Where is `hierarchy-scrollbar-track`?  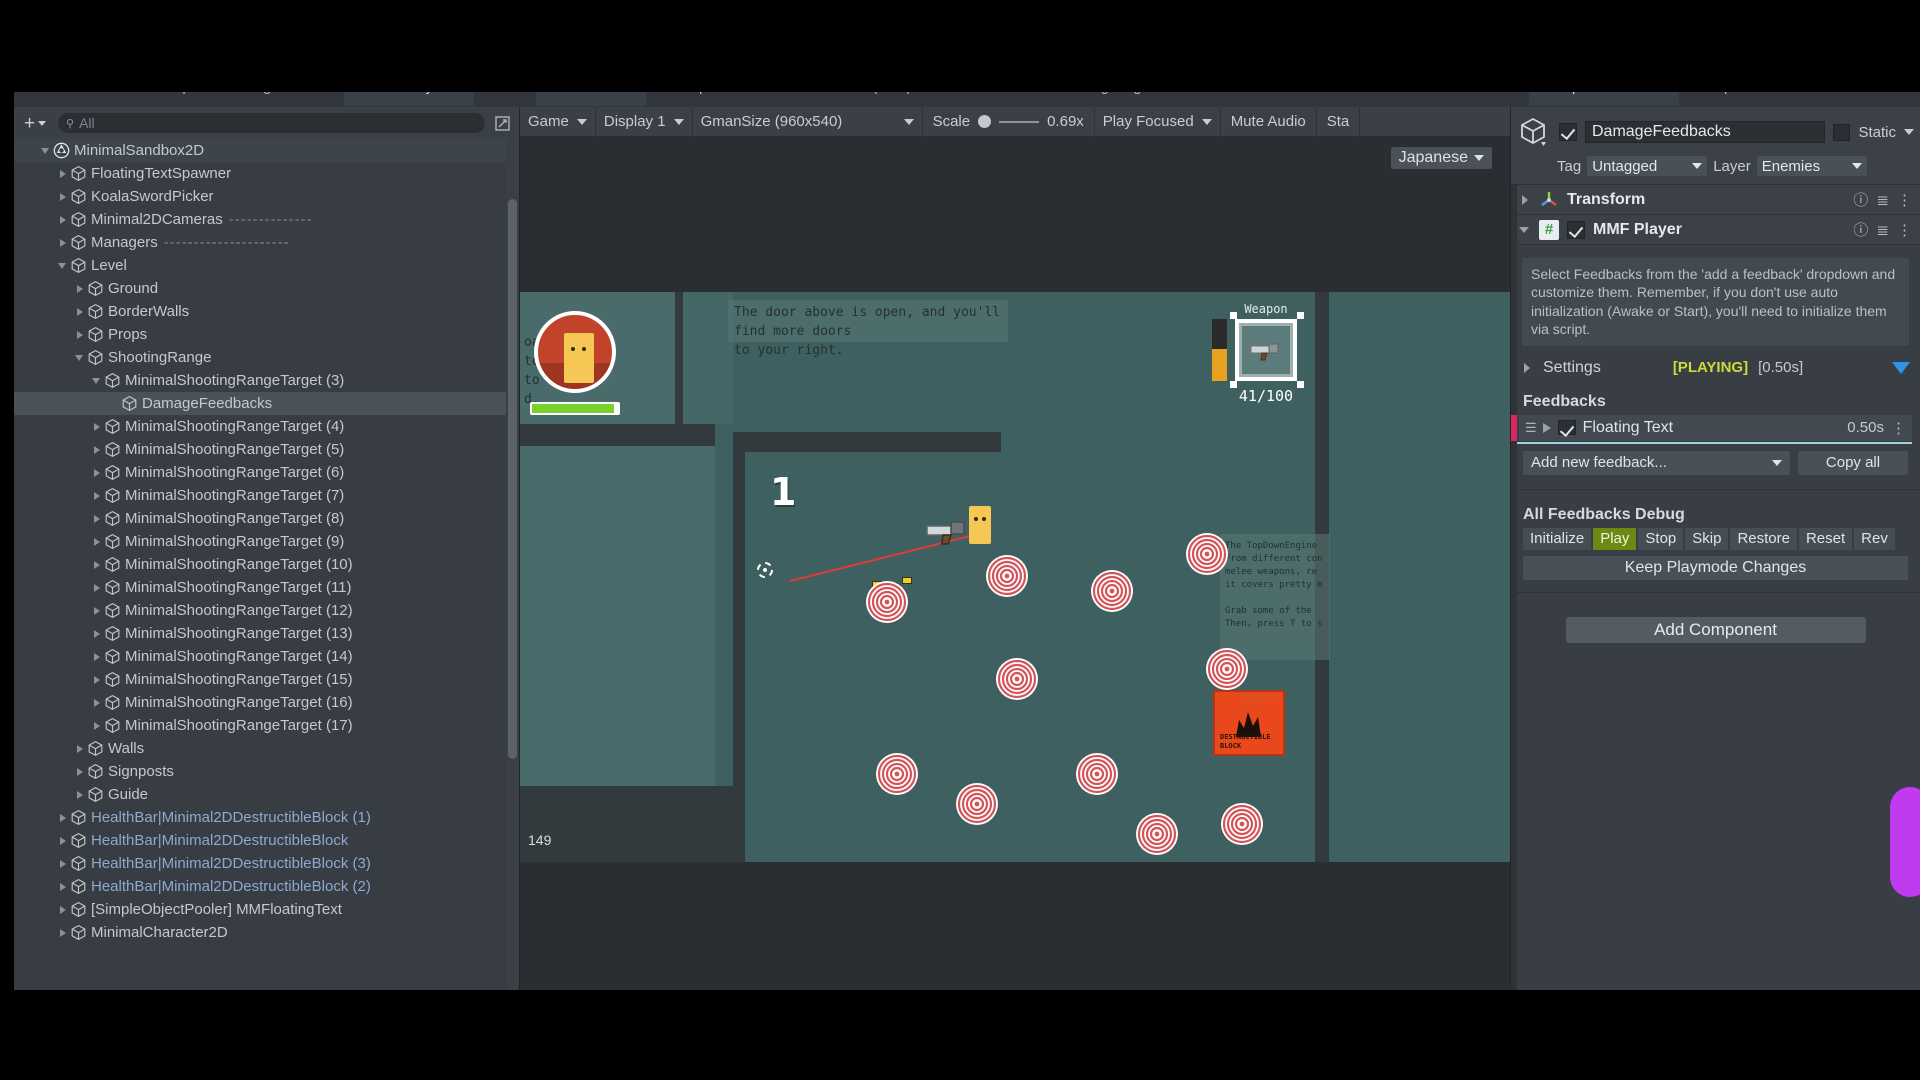 hierarchy-scrollbar-track is located at coordinates (512, 564).